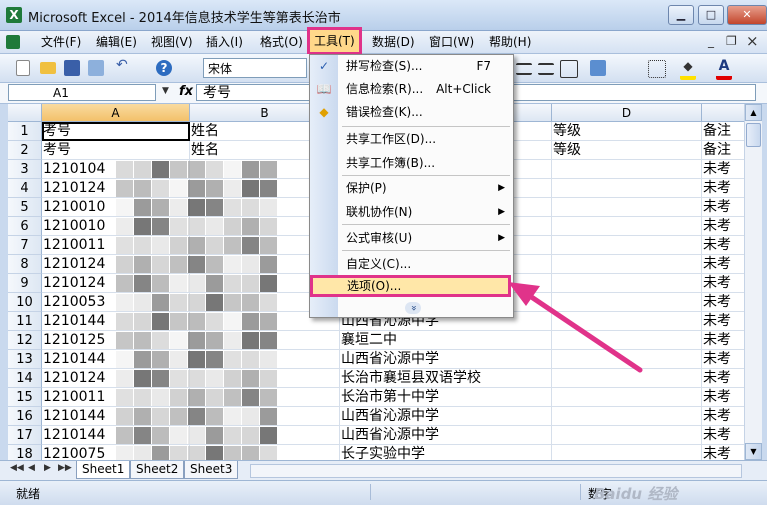 The height and width of the screenshot is (505, 767). I want to click on cell-c16: 山西省沁源中学, so click(446, 416).